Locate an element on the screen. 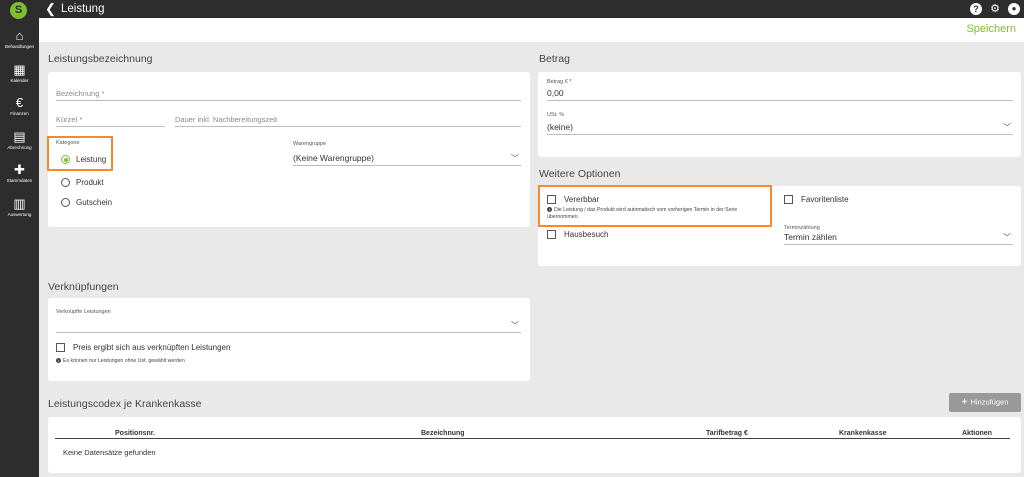 The height and width of the screenshot is (477, 1024). warengruppe-select: Warengruppe (Keine Warengruppe) ﹀ is located at coordinates (407, 153).